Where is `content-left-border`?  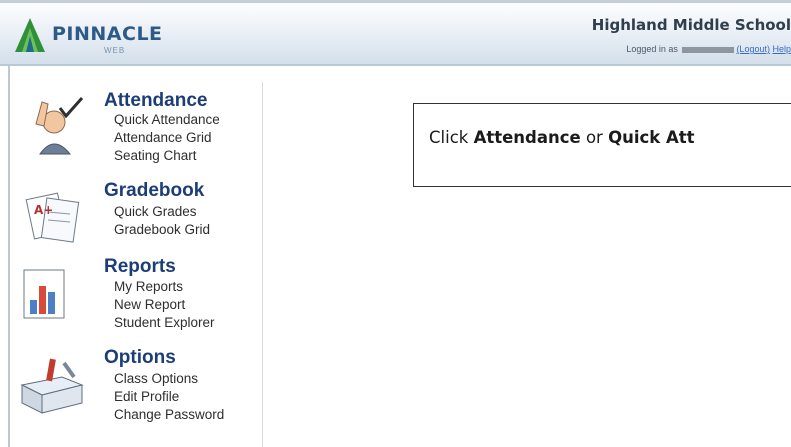 content-left-border is located at coordinates (9, 256).